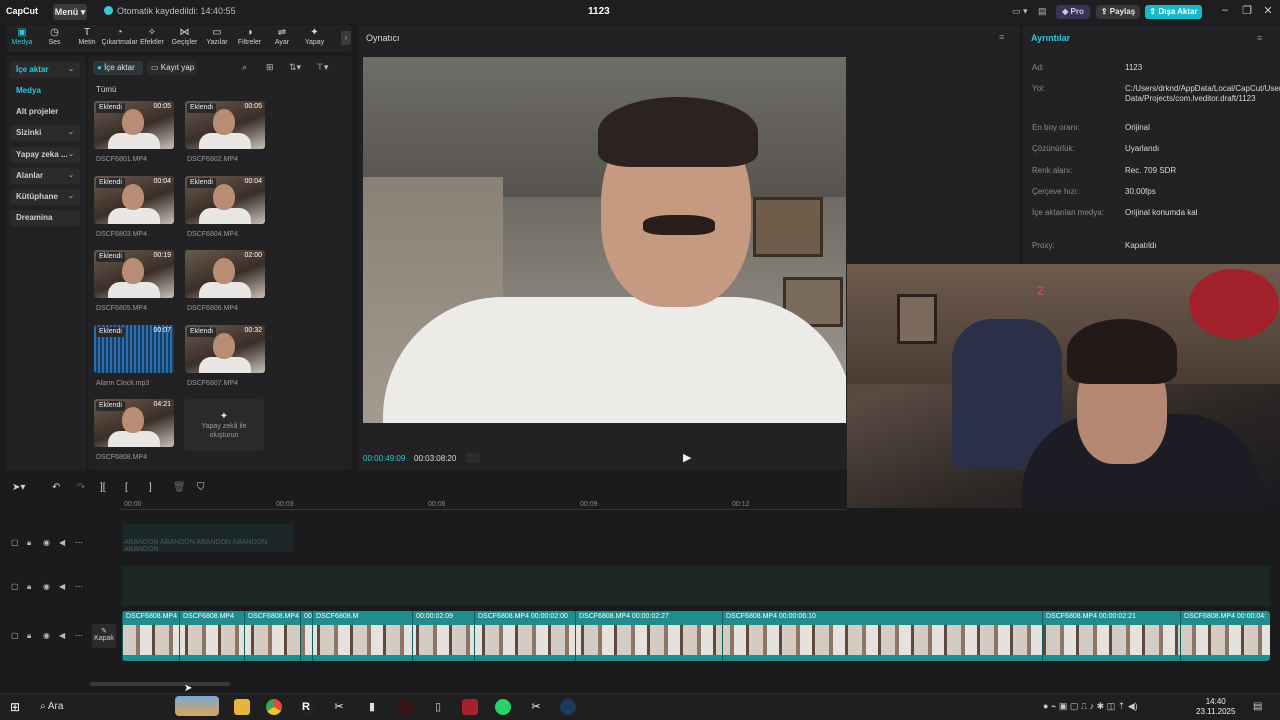  Describe the element at coordinates (134, 423) in the screenshot. I see `media-thumbnail: Eklendi 04:21` at that location.